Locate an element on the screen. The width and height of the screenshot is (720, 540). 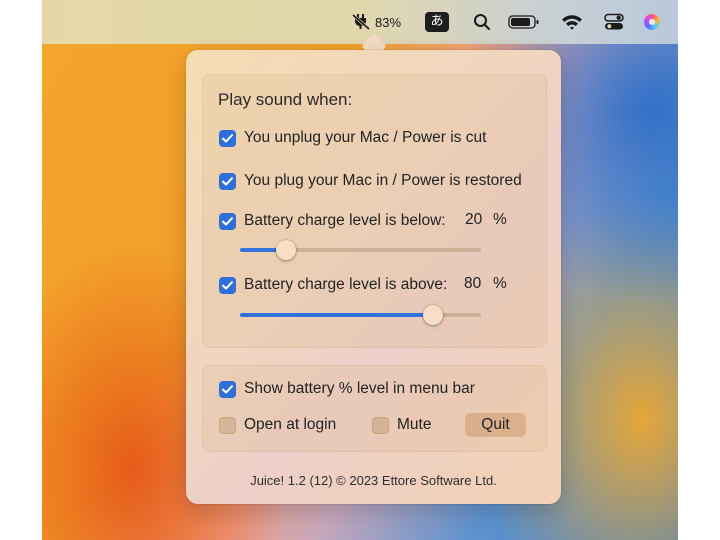
setting-show-percent: Show battery % level in menu bar is located at coordinates (347, 389).